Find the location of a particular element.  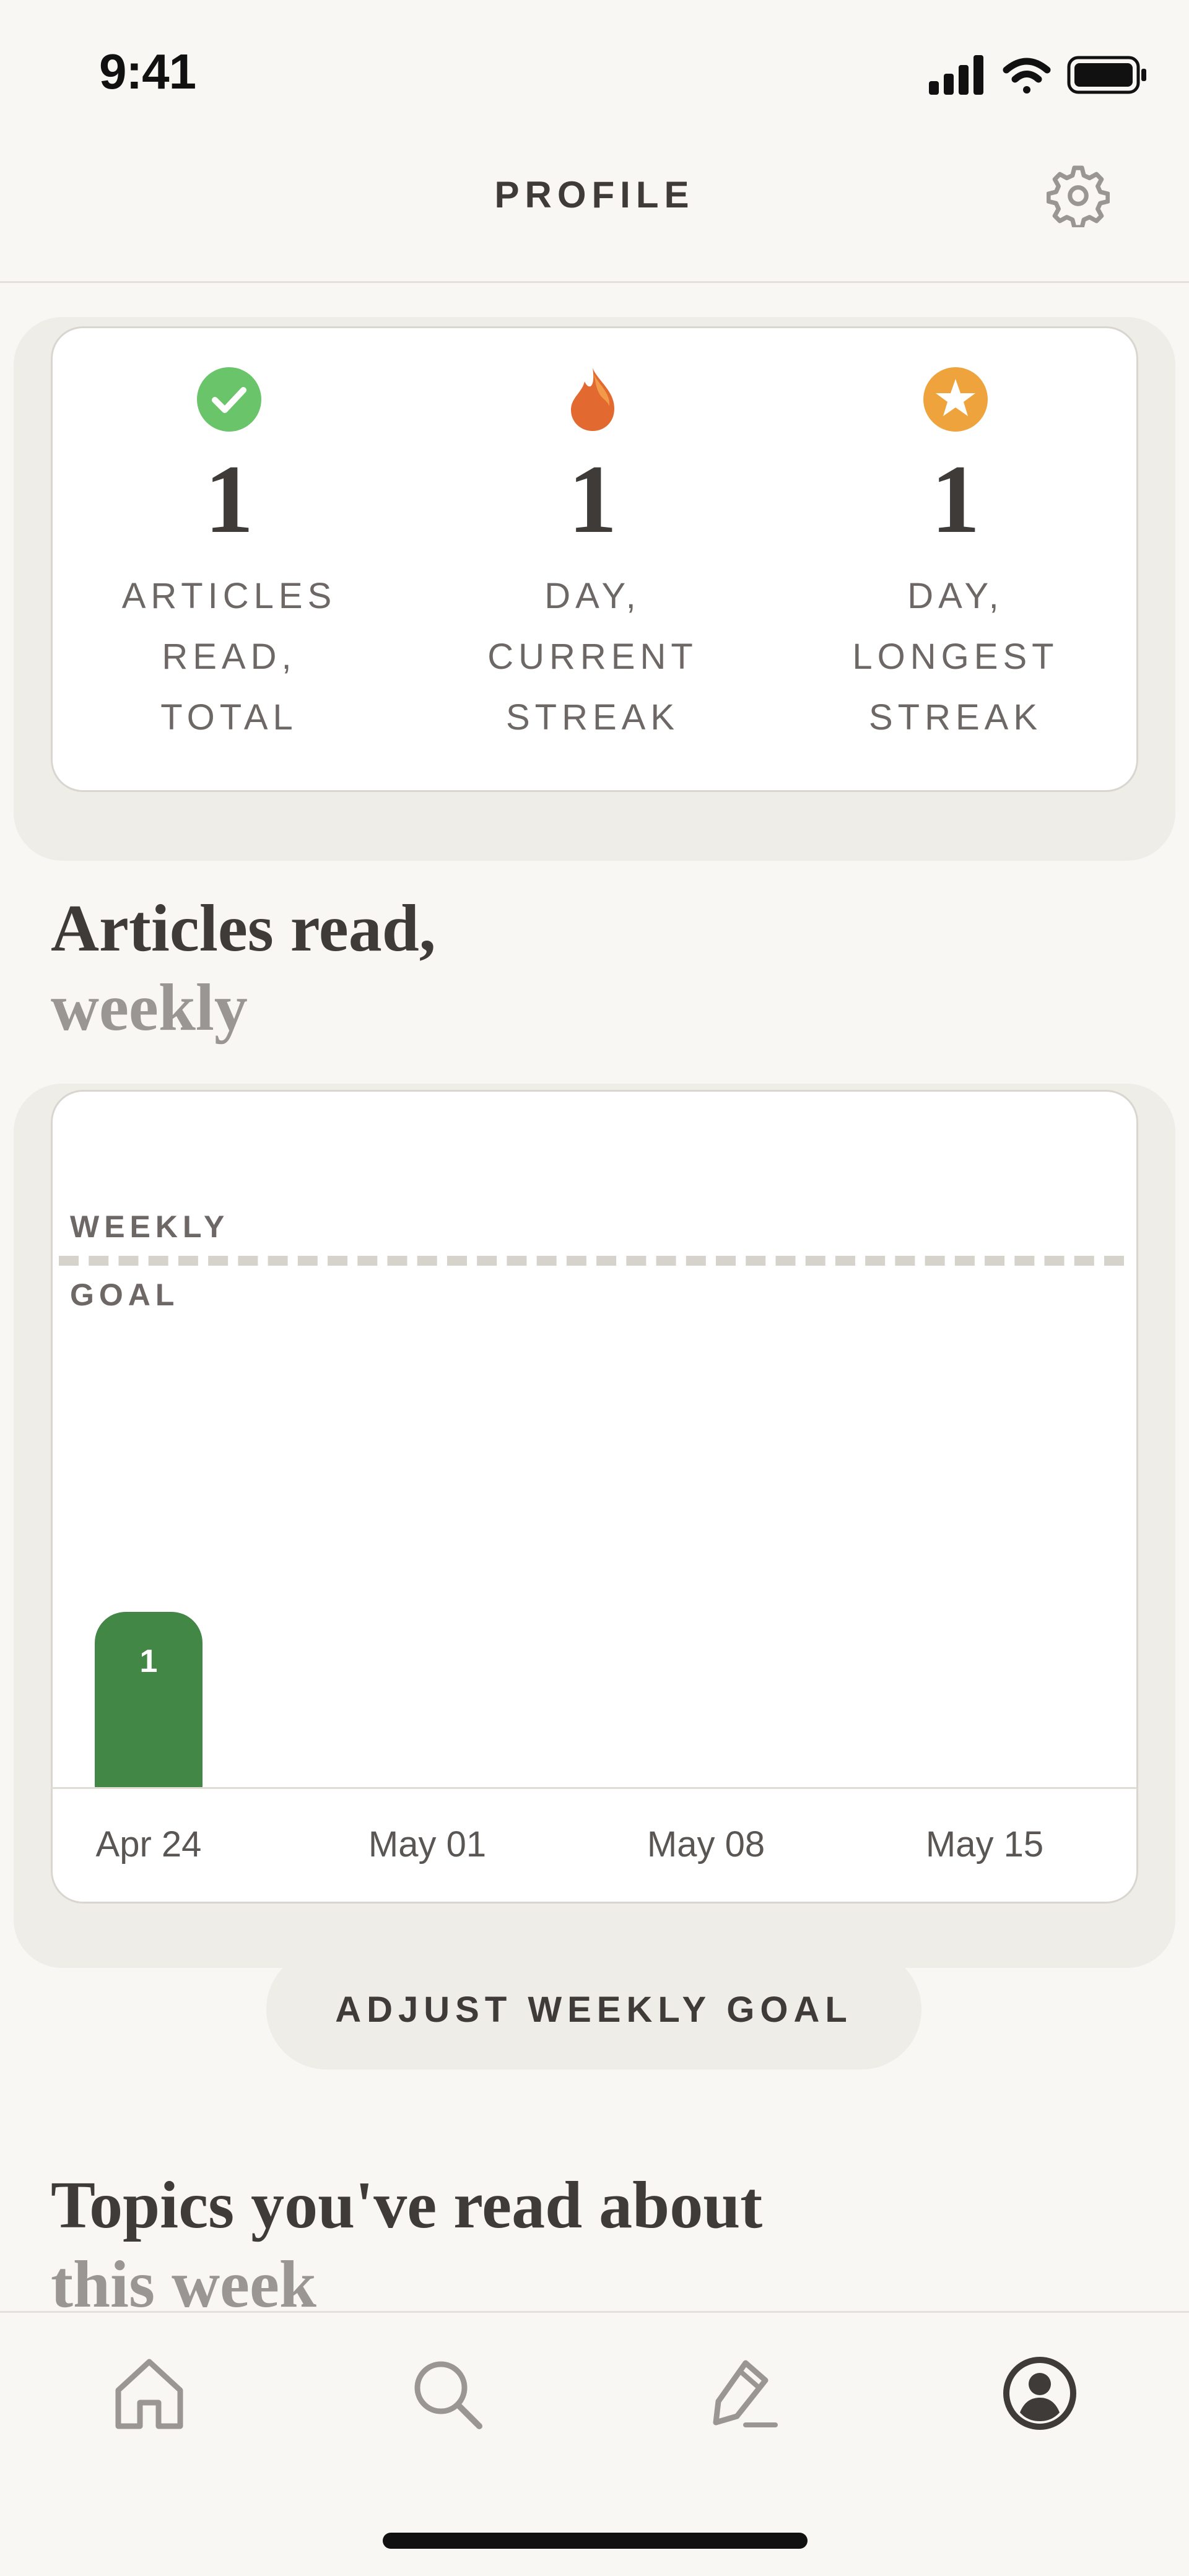

adjust-weekly-goal-button: ADJUST WEEKLY GOAL is located at coordinates (593, 2009).